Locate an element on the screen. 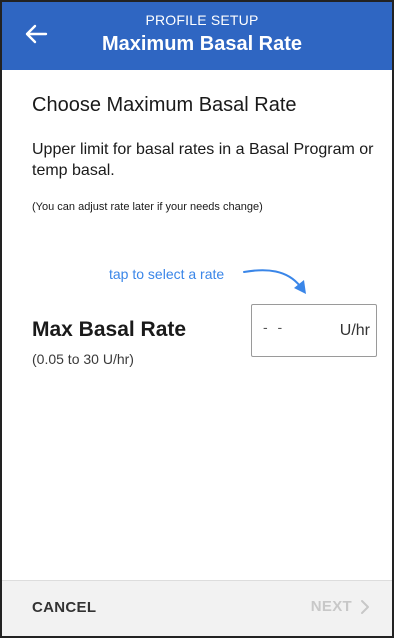 The height and width of the screenshot is (638, 394). rate-range-text: (0.05 to 30 U/hr) is located at coordinates (83, 359).